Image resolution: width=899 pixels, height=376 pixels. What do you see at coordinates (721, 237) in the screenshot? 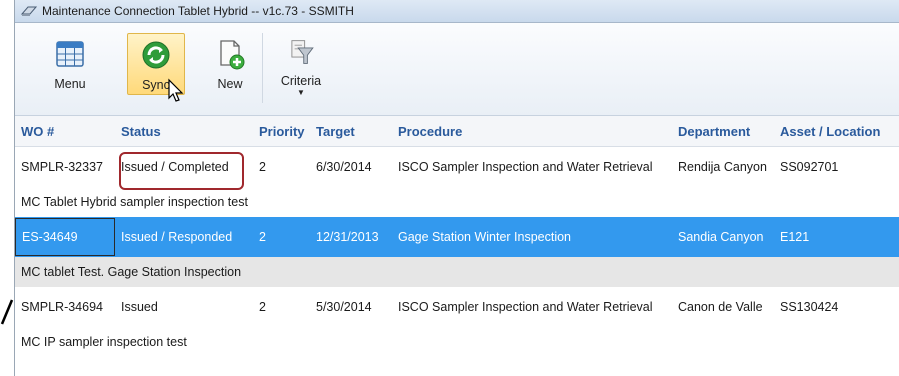
I see `department-cell: Sandia Canyon` at bounding box center [721, 237].